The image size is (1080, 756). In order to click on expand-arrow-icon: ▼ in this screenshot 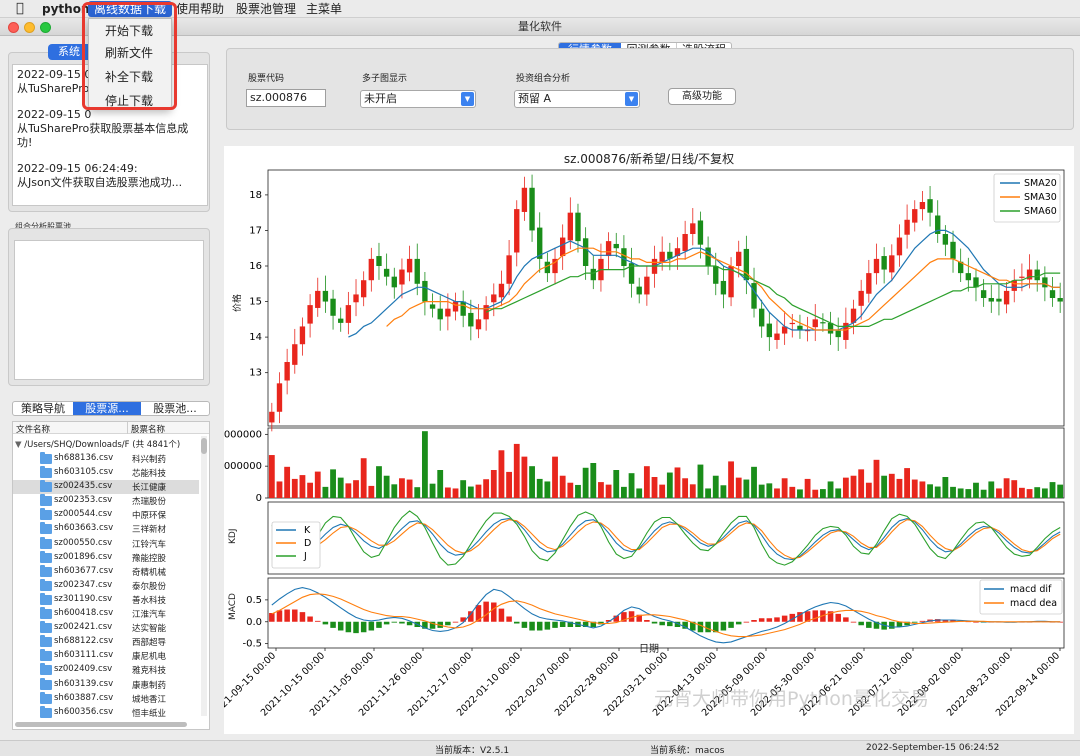, I will do `click(18, 445)`.